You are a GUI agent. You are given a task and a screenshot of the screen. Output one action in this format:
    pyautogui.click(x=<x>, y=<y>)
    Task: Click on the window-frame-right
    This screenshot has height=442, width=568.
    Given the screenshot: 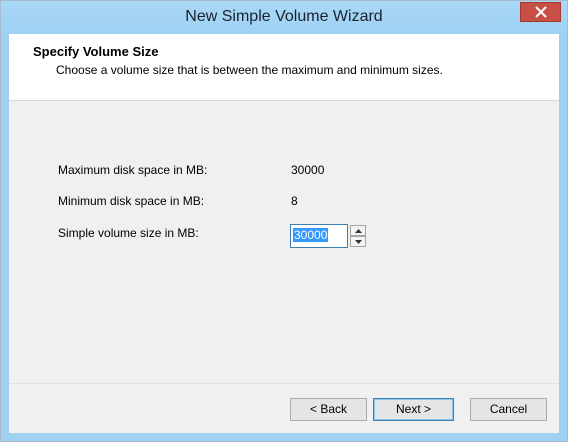 What is the action you would take?
    pyautogui.click(x=563, y=234)
    